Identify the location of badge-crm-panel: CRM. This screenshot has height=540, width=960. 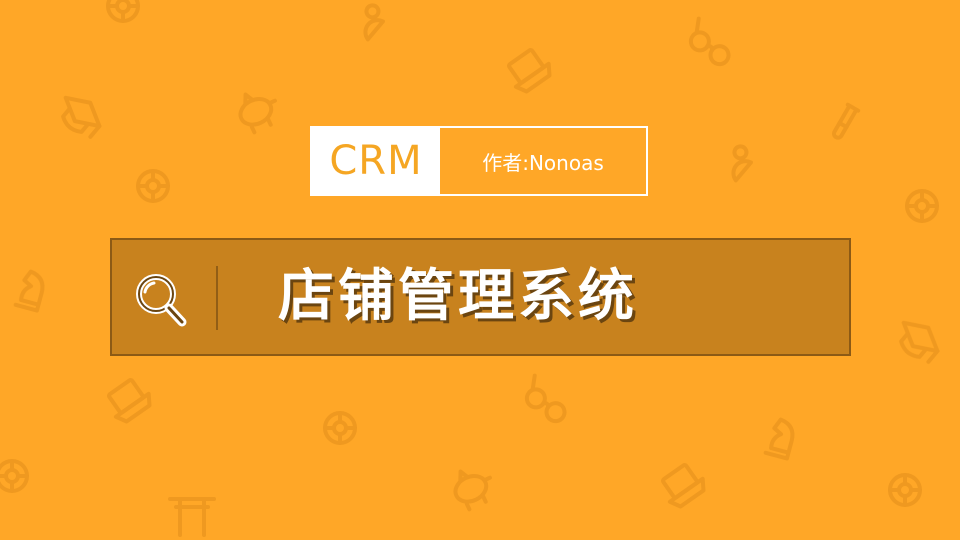
(376, 161).